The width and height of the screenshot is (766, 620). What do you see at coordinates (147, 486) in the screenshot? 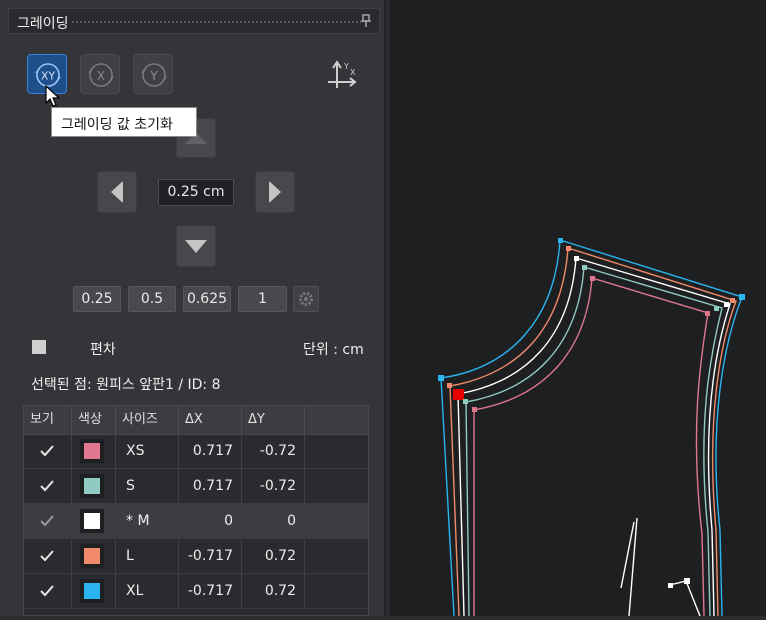
I see `size-cell: S` at bounding box center [147, 486].